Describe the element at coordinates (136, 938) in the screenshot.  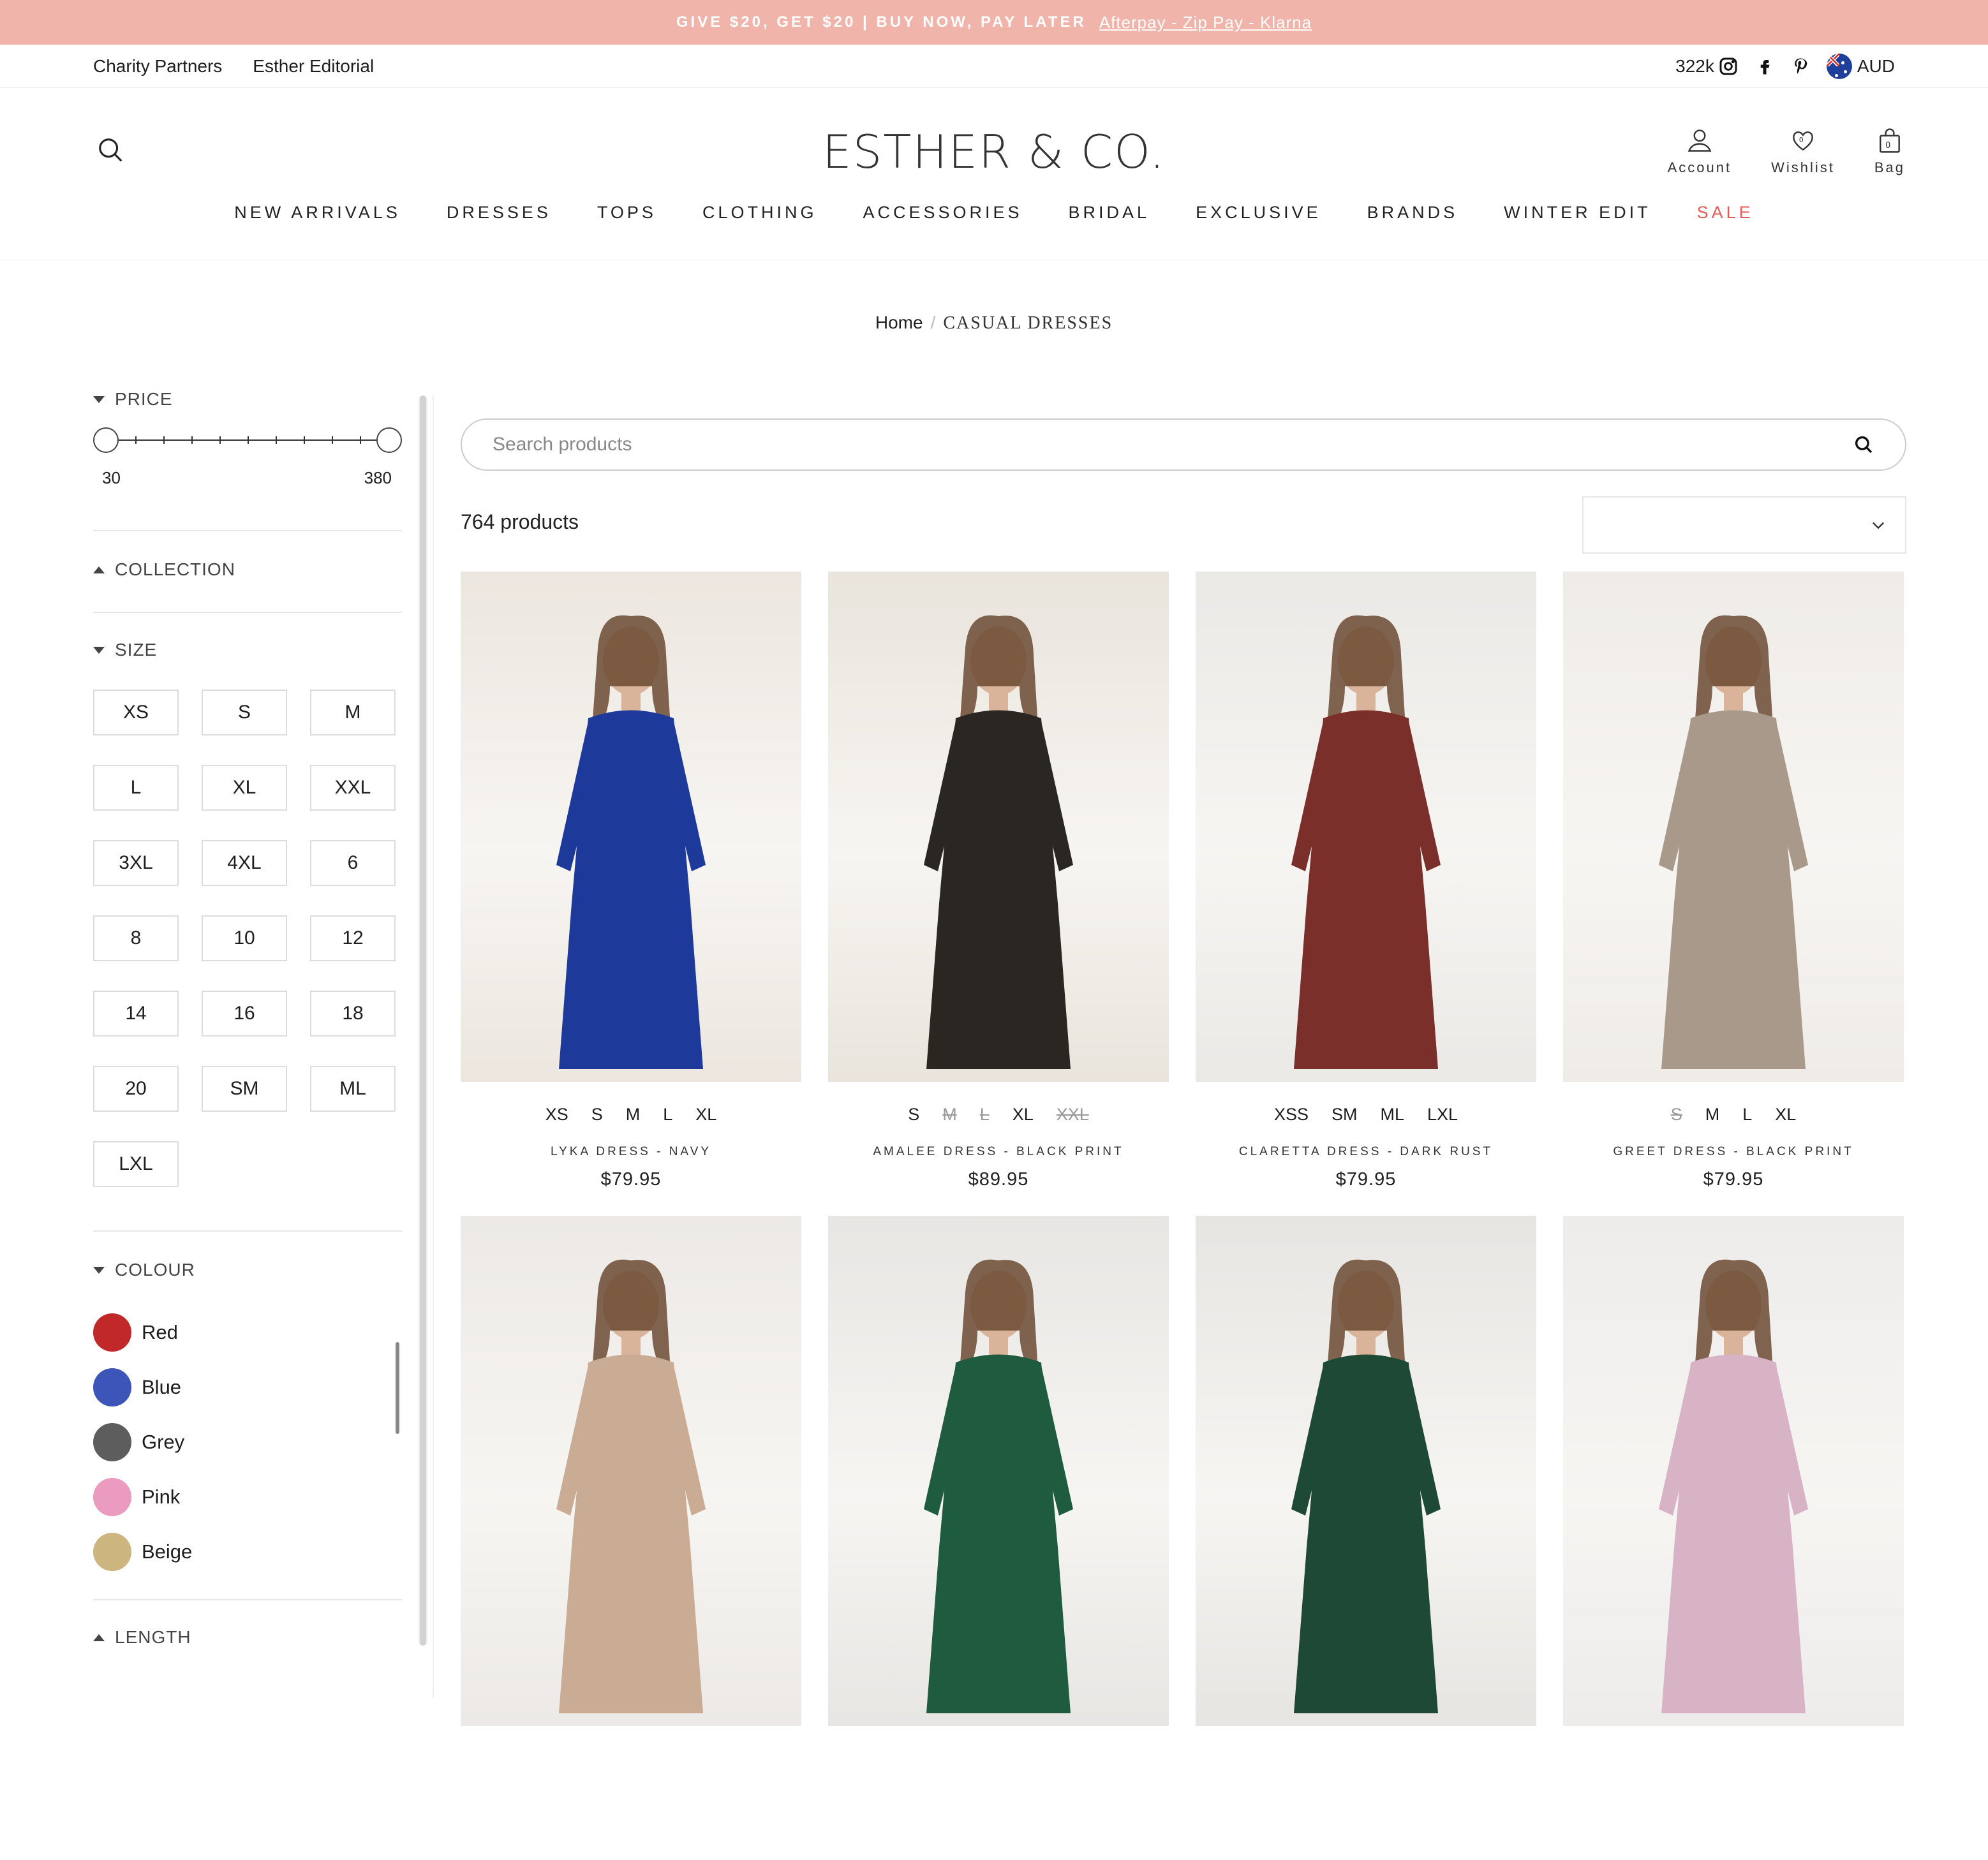
I see `size-option-8: 8` at that location.